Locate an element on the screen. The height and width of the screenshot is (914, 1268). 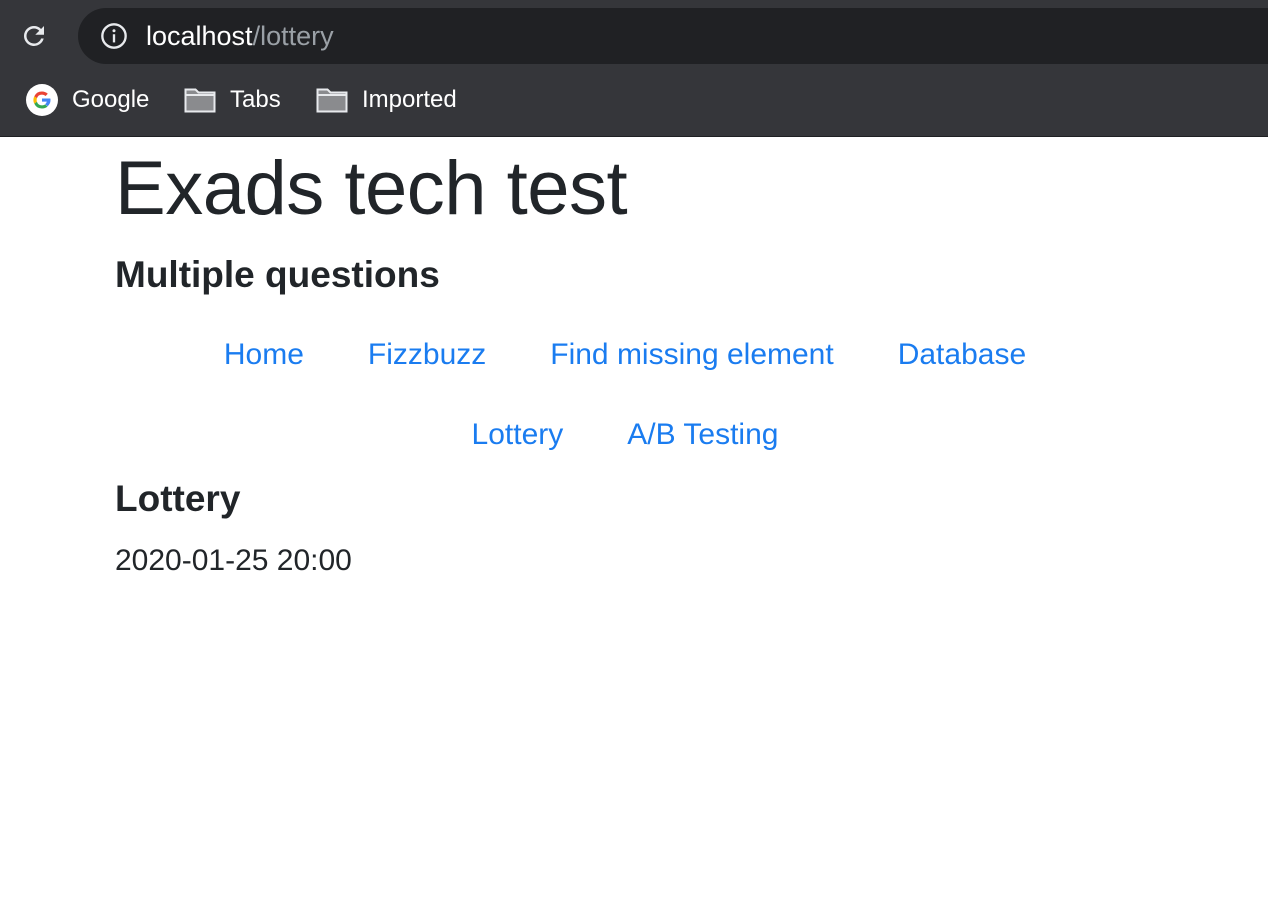
bookmarks-bar: Google Tabs Imported is located at coordinates (634, 100).